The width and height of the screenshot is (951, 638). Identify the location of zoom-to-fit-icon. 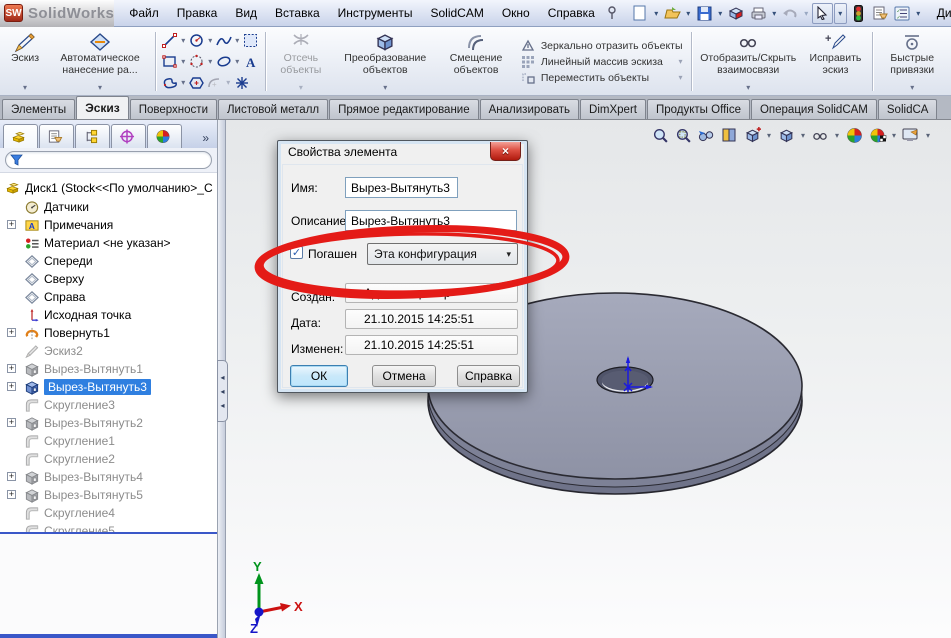
(660, 135).